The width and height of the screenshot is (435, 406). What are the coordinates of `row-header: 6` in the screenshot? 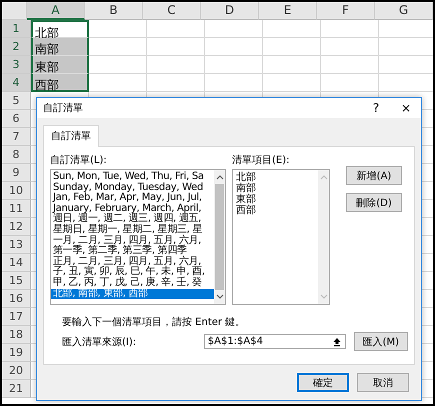 It's located at (16, 119).